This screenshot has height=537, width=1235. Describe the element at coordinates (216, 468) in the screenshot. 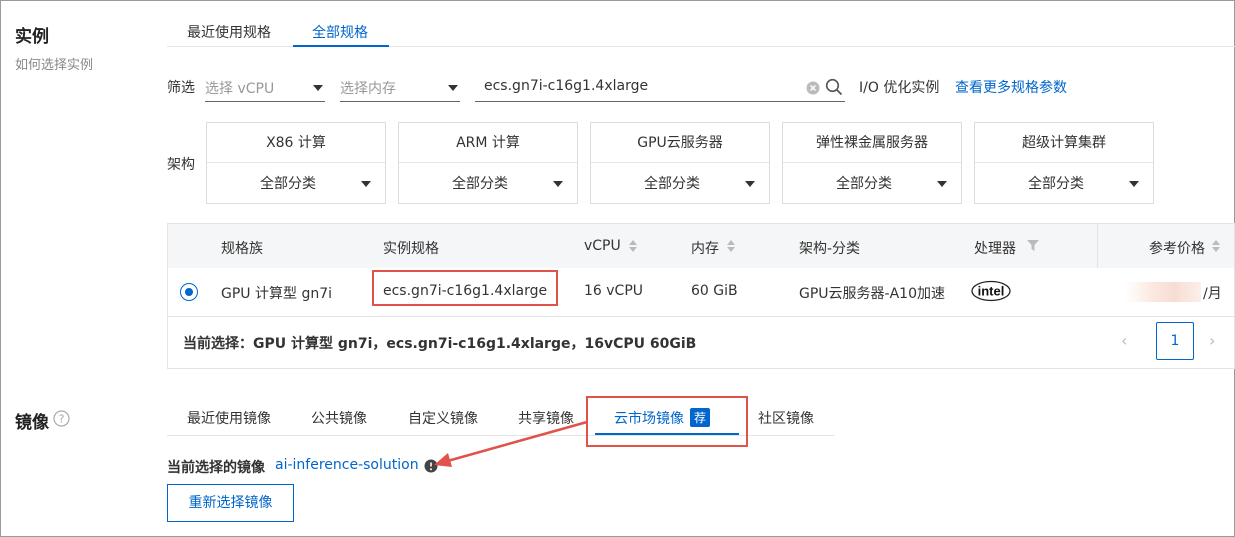

I see `current-image-label: 当前选择的镜像` at that location.